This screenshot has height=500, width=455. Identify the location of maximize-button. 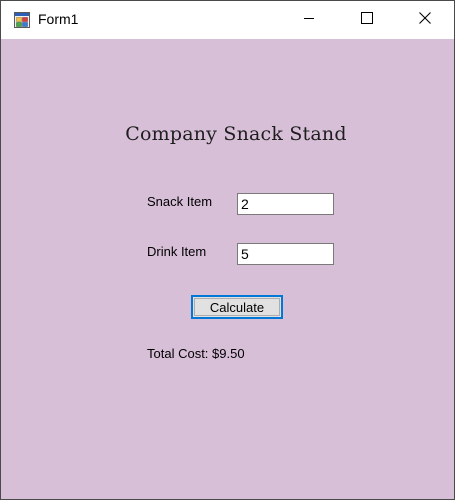
(367, 20).